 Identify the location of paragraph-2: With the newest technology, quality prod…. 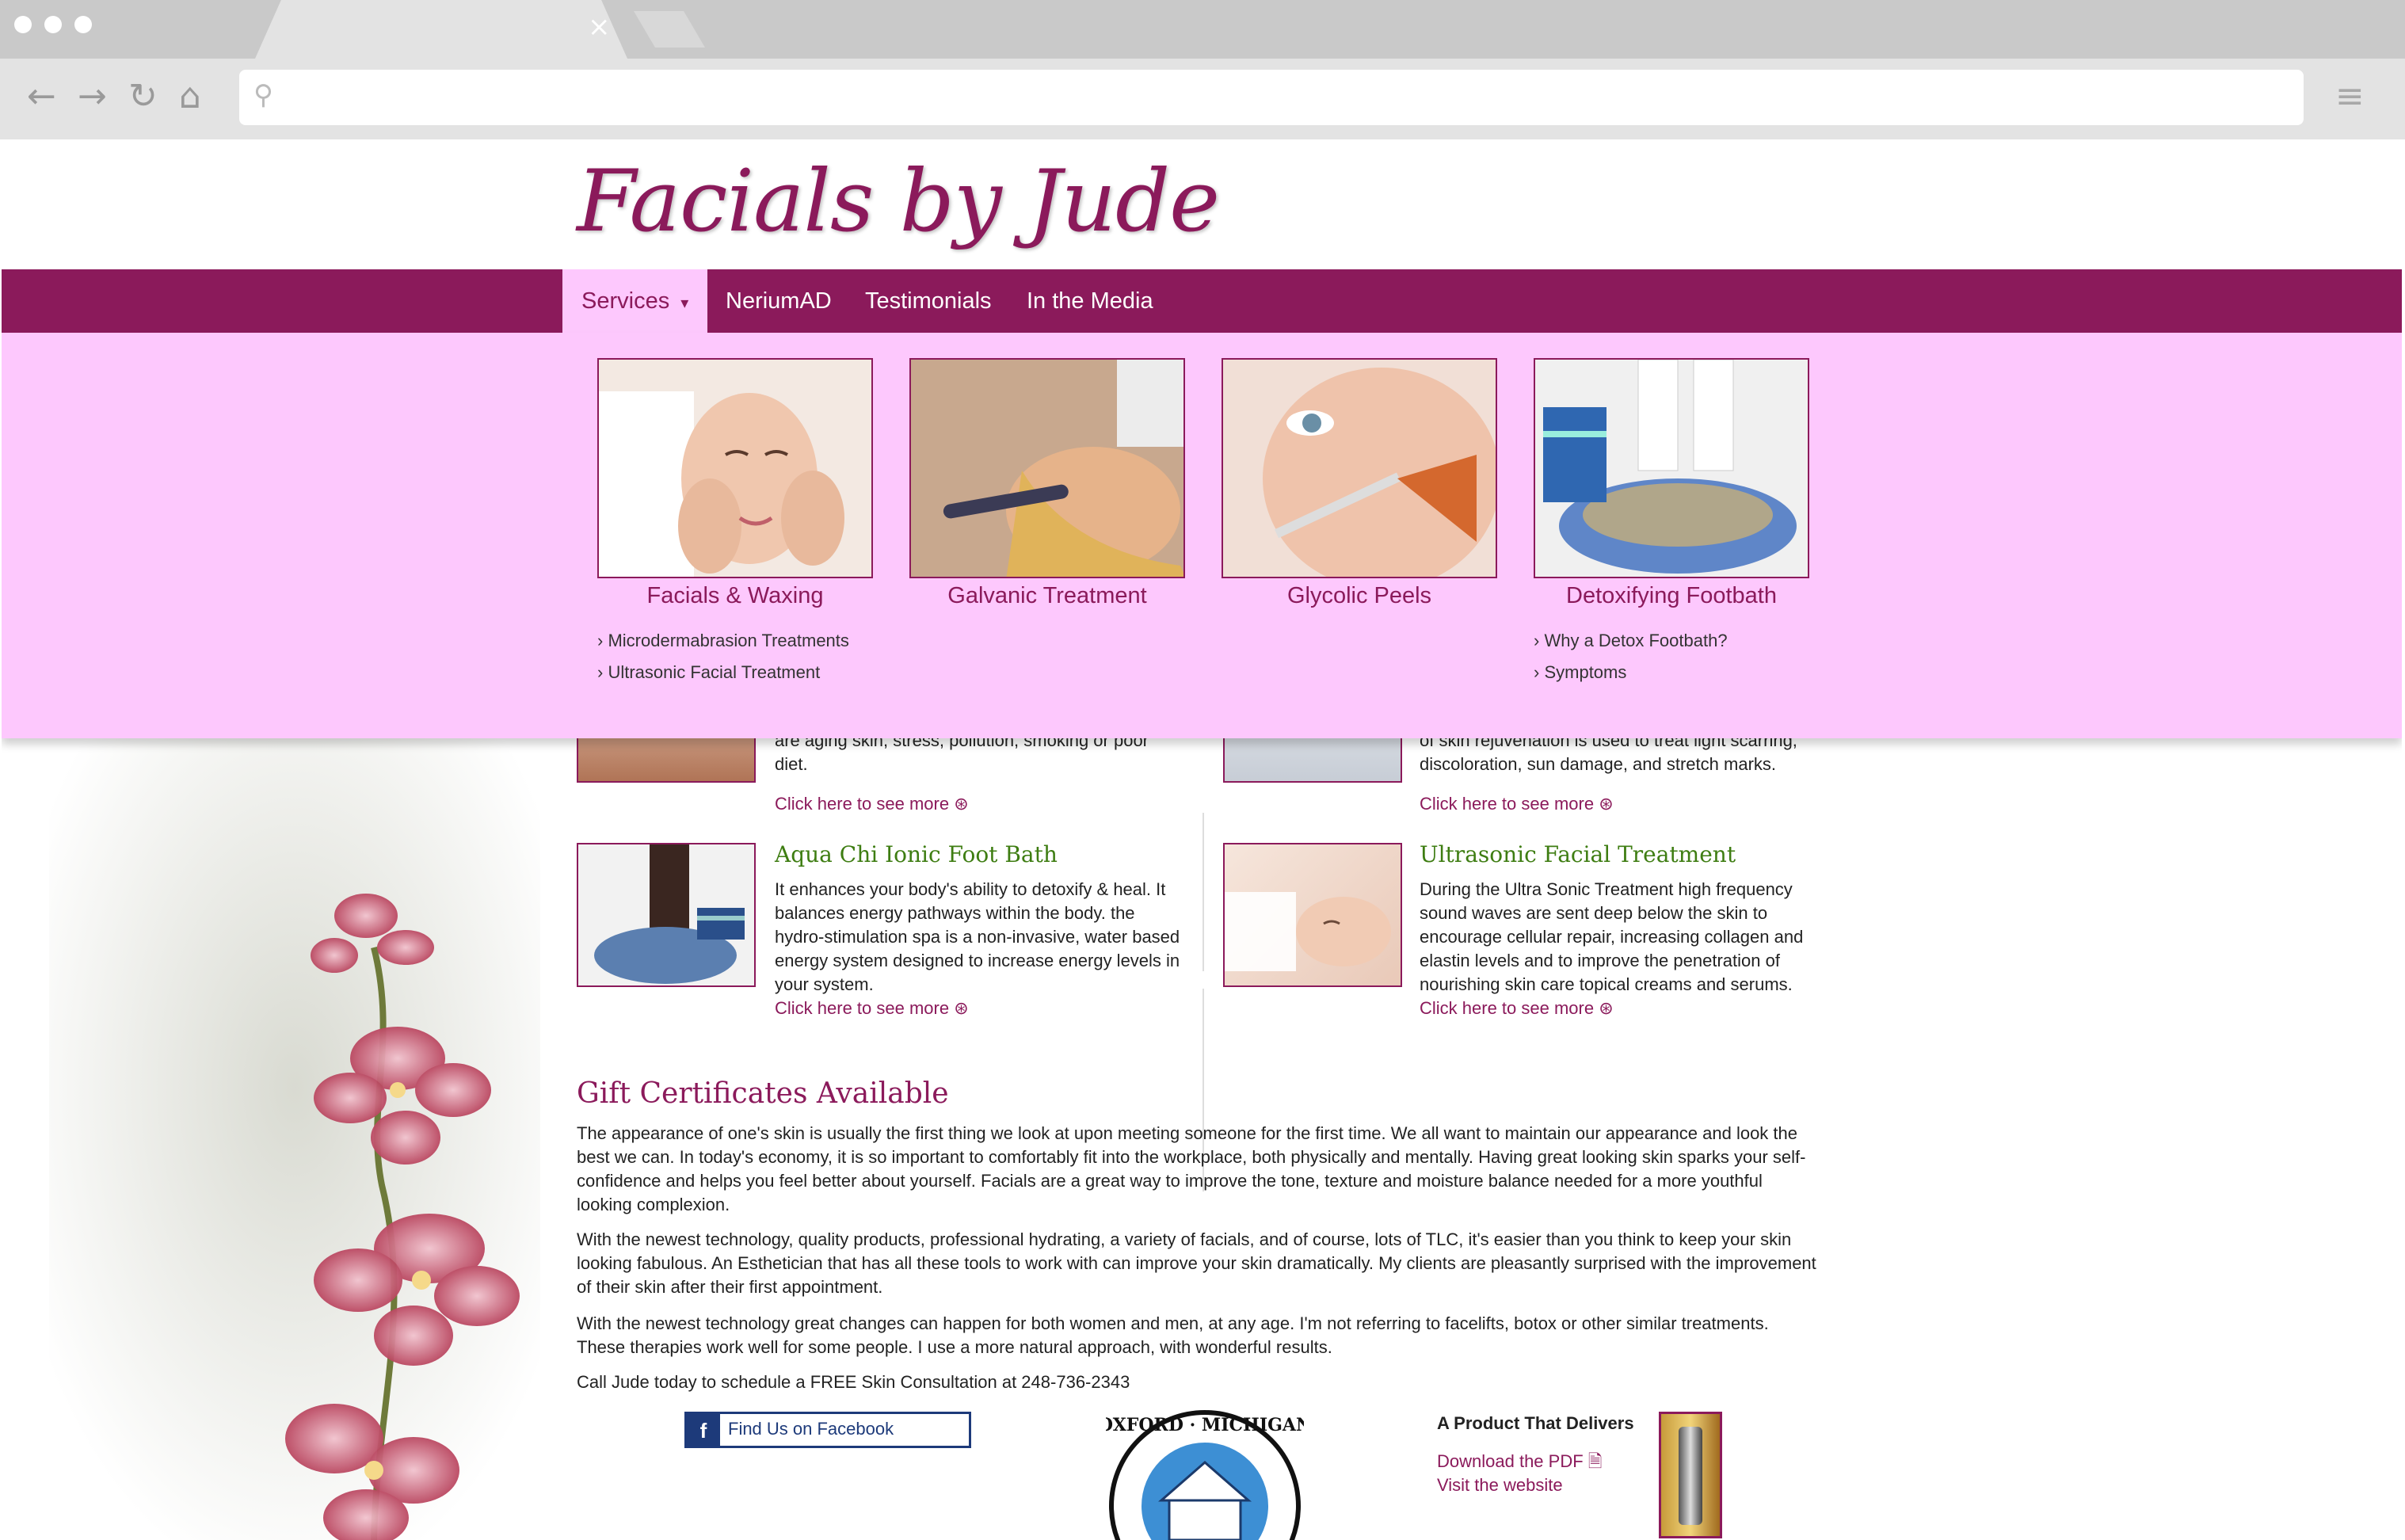
(1197, 1263).